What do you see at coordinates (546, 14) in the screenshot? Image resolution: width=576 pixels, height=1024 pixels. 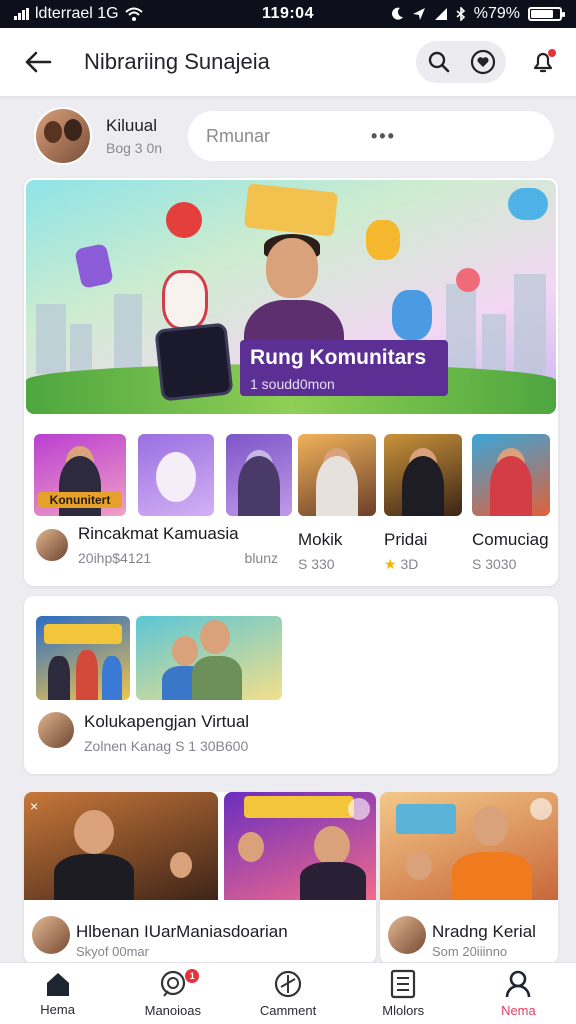 I see `battery-icon` at bounding box center [546, 14].